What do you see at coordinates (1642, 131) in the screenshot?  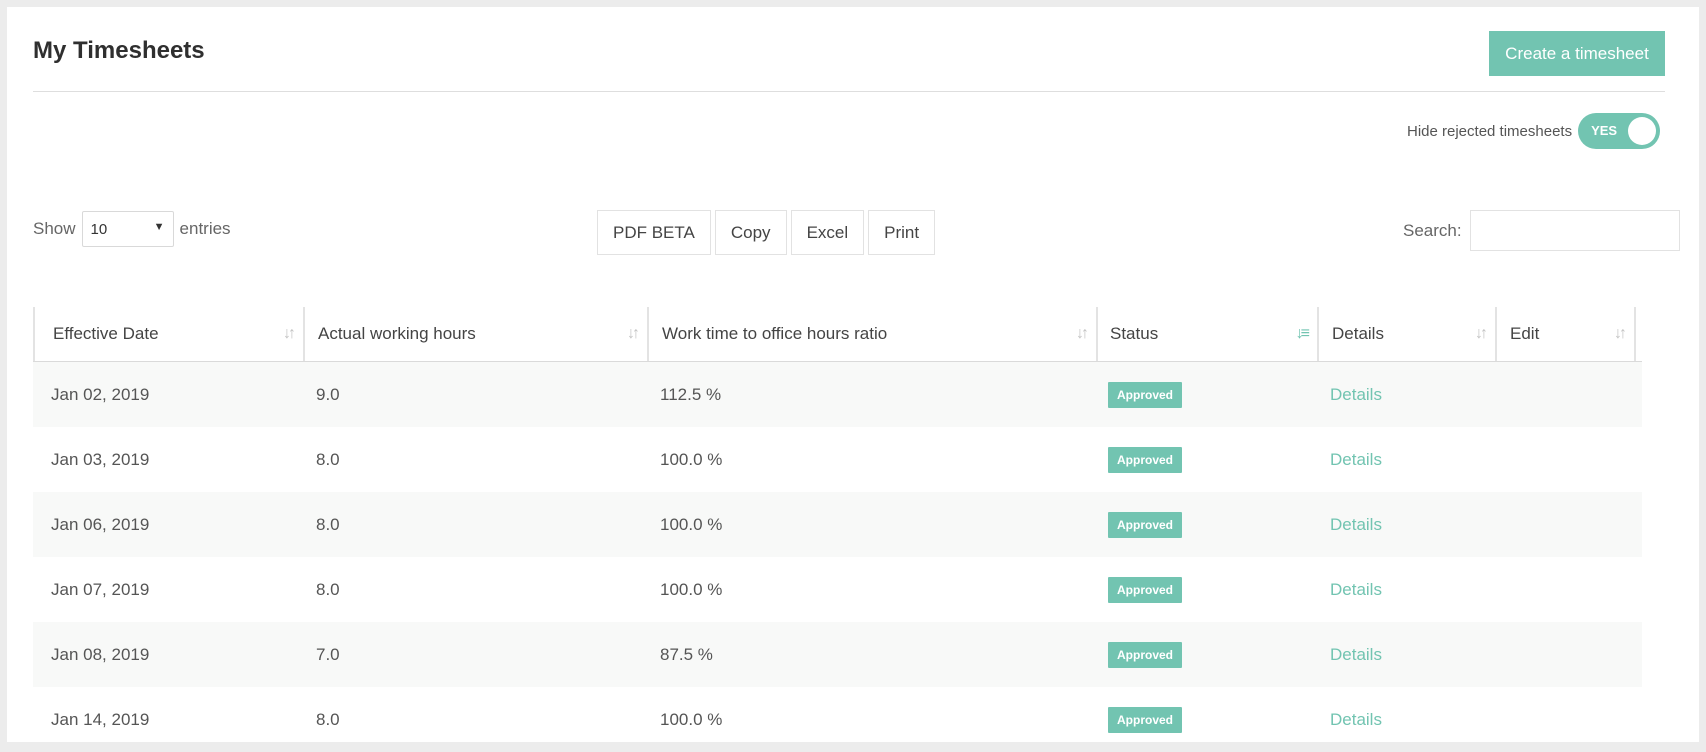 I see `toggle-knob` at bounding box center [1642, 131].